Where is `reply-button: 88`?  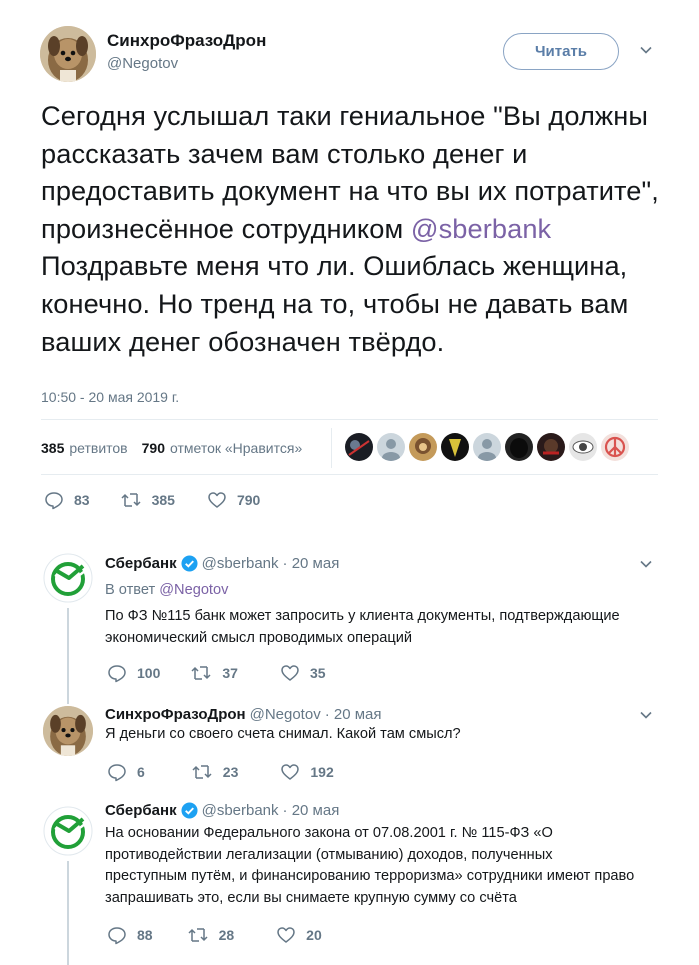 reply-button: 88 is located at coordinates (130, 935).